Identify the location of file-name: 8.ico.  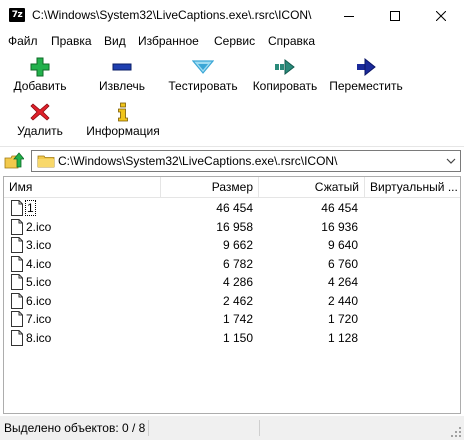
(39, 337).